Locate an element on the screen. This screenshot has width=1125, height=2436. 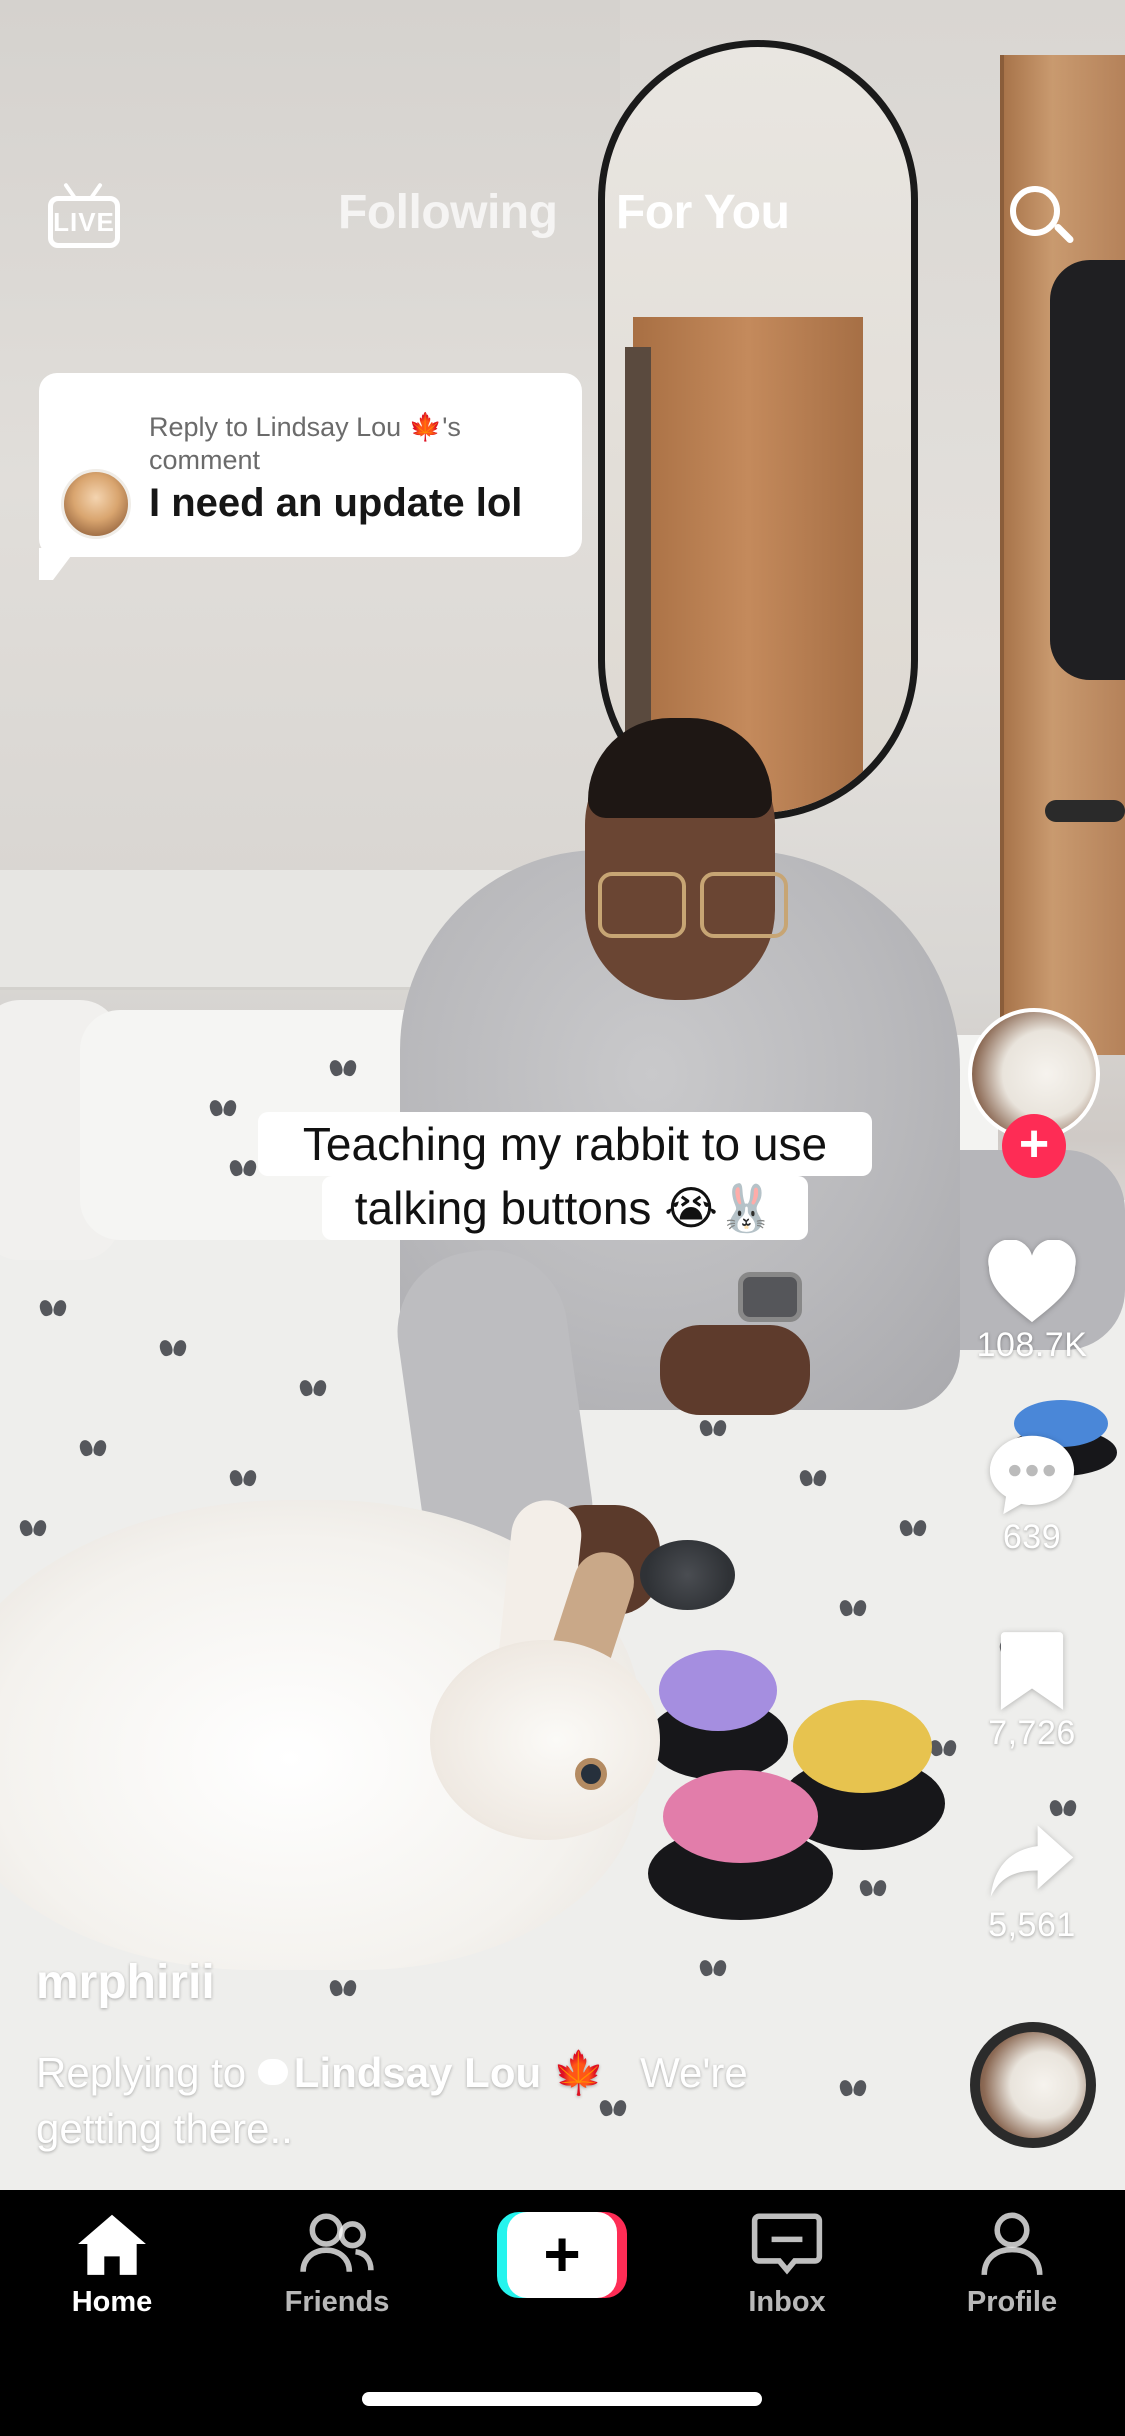
description-text-continued: getting there.. is located at coordinates (164, 2128).